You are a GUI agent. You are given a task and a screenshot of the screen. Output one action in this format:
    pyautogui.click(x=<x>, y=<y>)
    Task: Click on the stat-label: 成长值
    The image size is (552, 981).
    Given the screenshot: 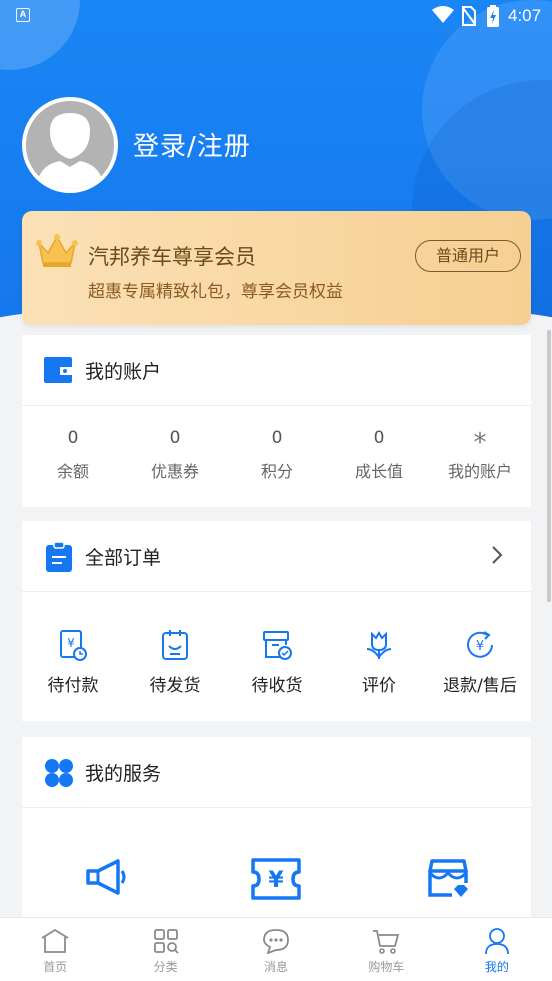 What is the action you would take?
    pyautogui.click(x=378, y=471)
    